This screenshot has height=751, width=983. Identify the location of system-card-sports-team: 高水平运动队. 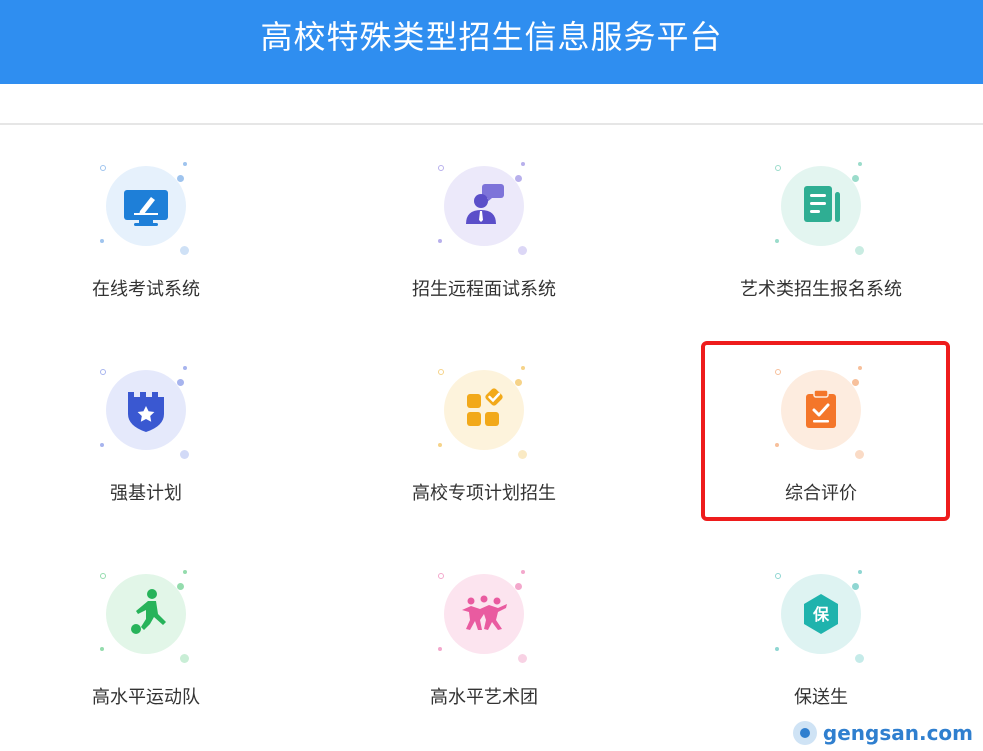
(146, 620).